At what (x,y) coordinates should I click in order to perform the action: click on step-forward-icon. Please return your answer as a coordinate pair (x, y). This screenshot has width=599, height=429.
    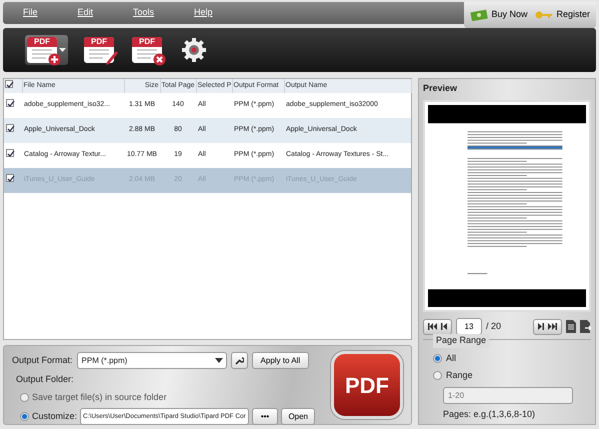
    Looking at the image, I should click on (541, 326).